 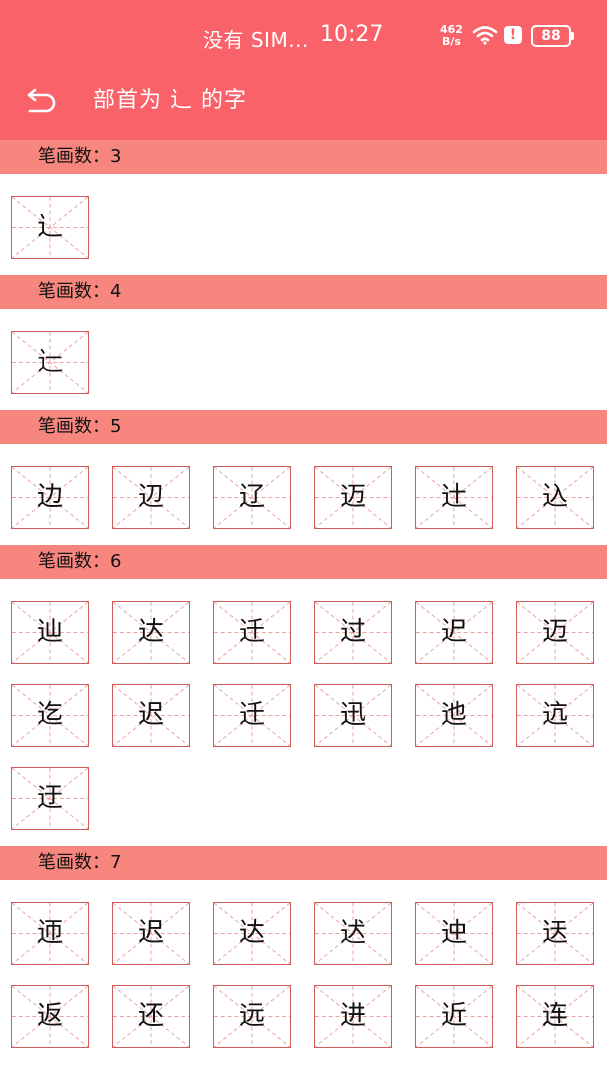 What do you see at coordinates (303, 427) in the screenshot?
I see `stroke-count-header: 笔画数：5` at bounding box center [303, 427].